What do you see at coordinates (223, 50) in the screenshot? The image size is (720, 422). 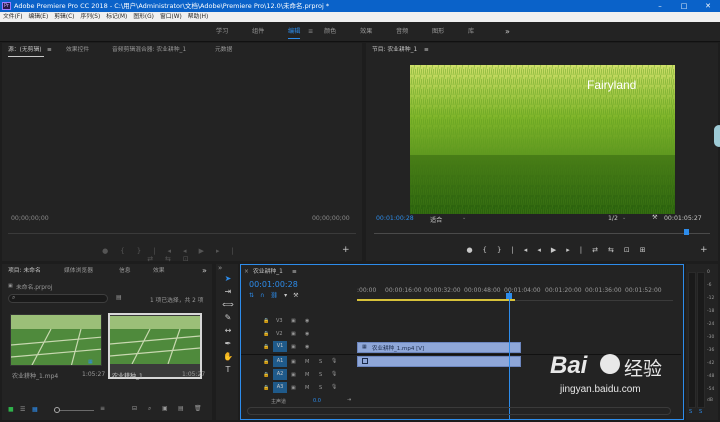 I see `tab-metadata: 元数据` at bounding box center [223, 50].